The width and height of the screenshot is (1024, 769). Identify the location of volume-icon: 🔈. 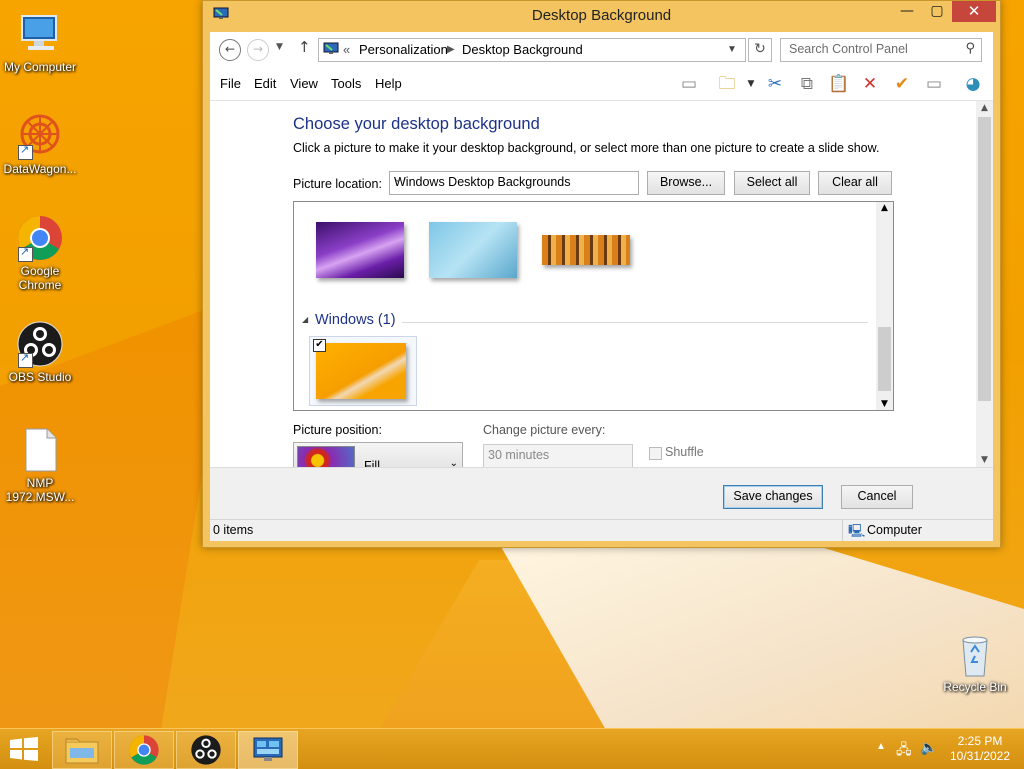
(928, 747).